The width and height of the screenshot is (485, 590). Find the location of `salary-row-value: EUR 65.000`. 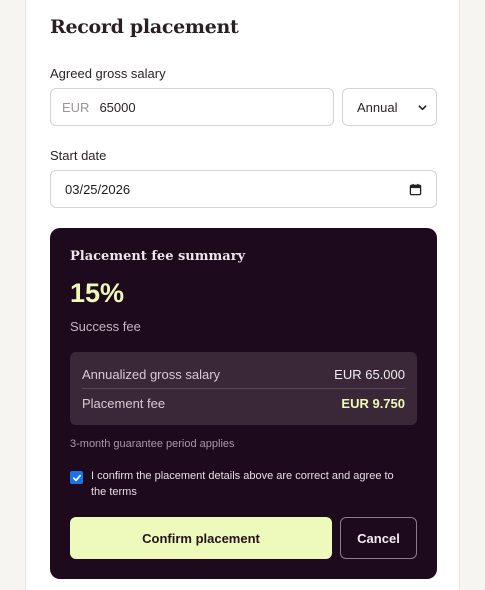

salary-row-value: EUR 65.000 is located at coordinates (369, 374).